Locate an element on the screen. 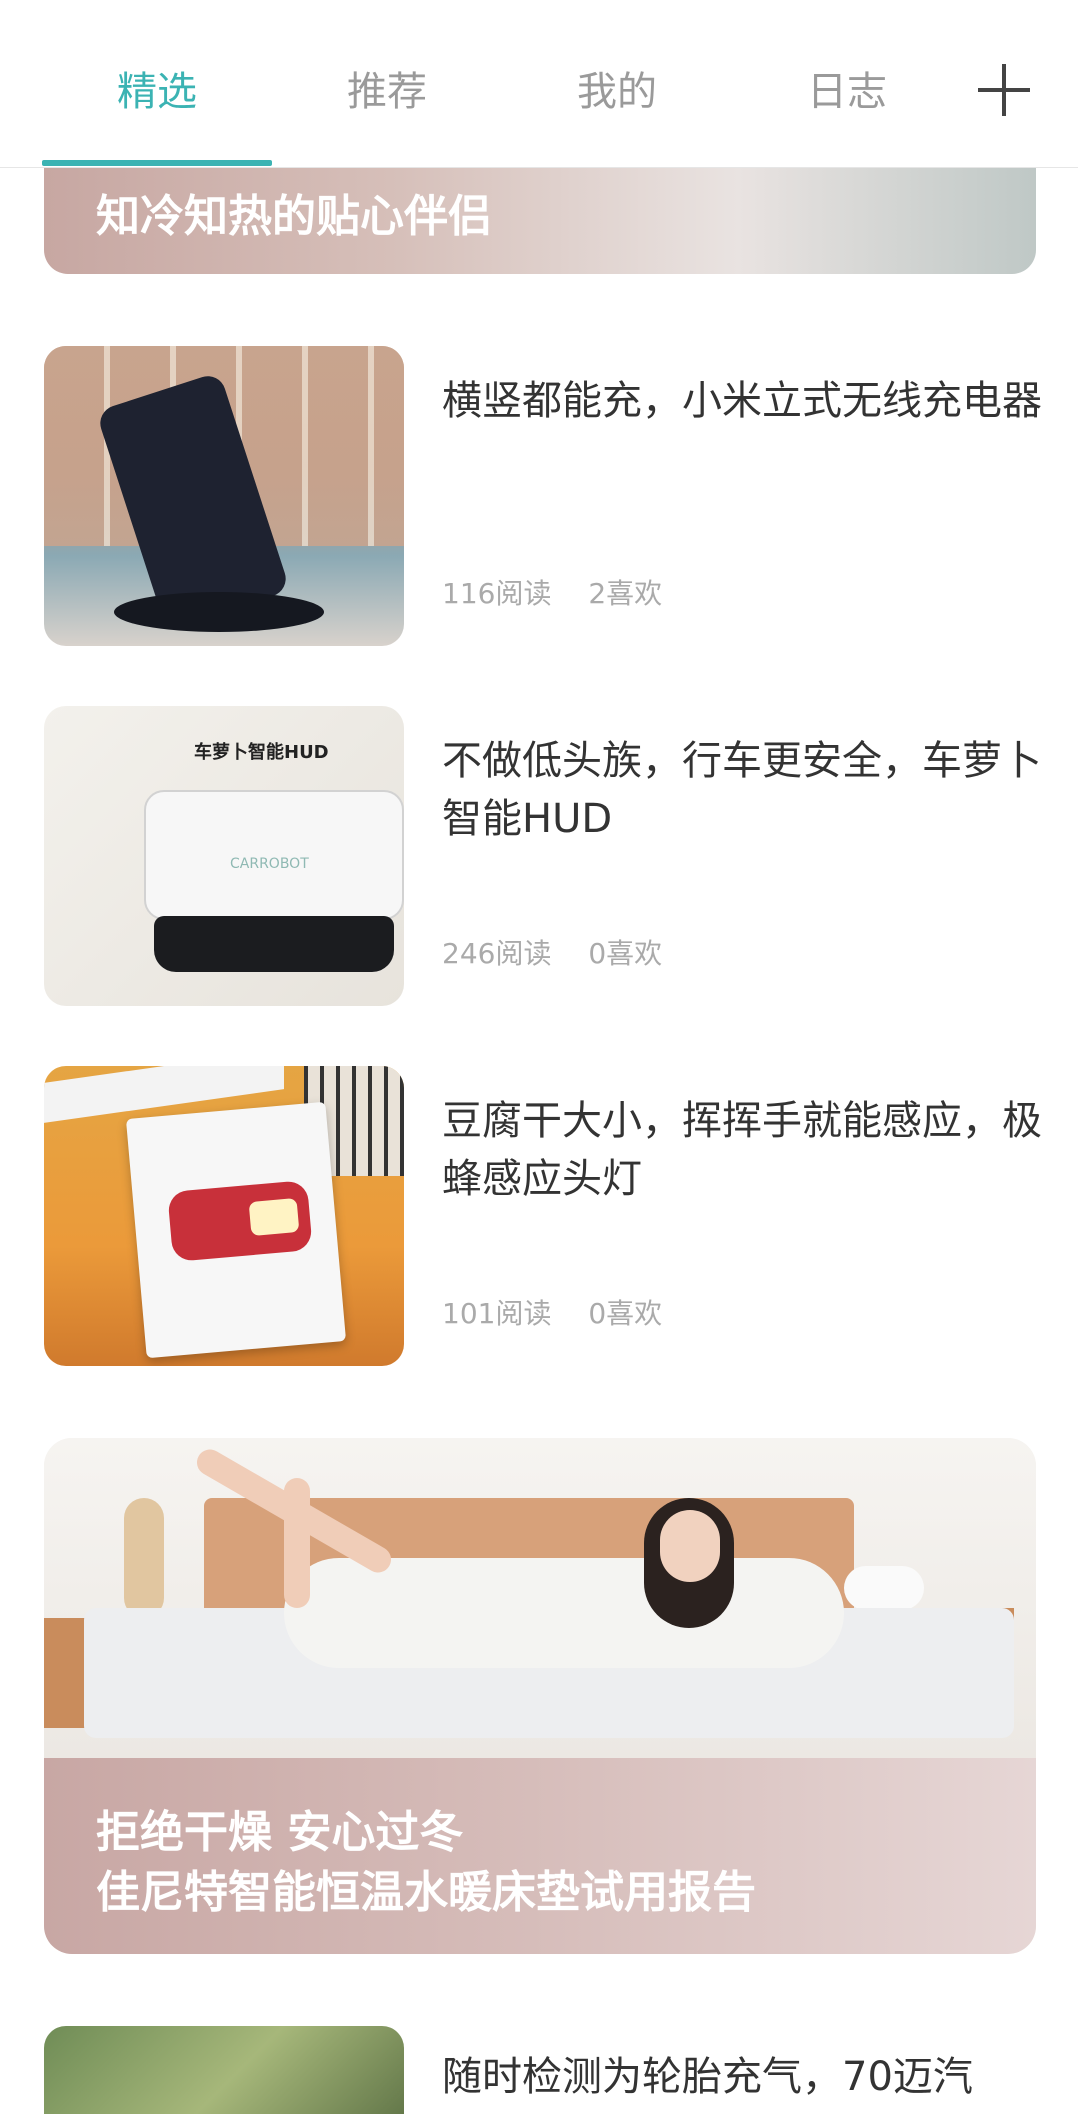  plus-icon is located at coordinates (1004, 90).